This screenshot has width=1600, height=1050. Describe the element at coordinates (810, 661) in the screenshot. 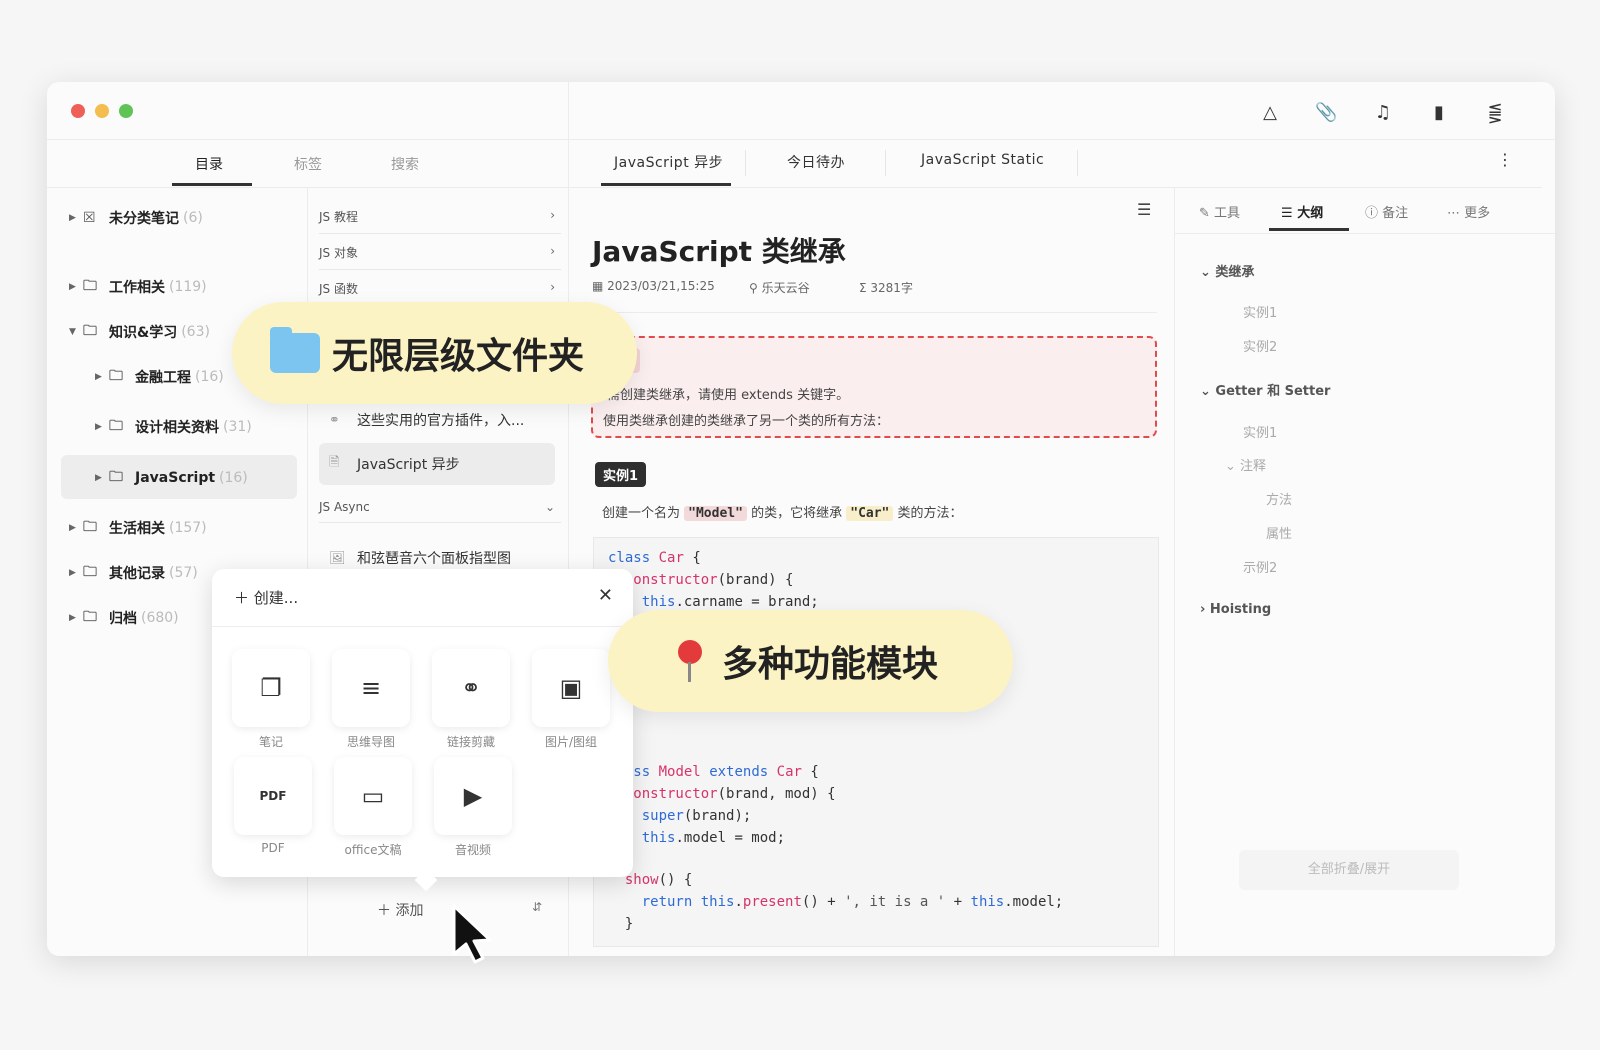

I see `feature-bubble-modules: 多种功能模块` at that location.